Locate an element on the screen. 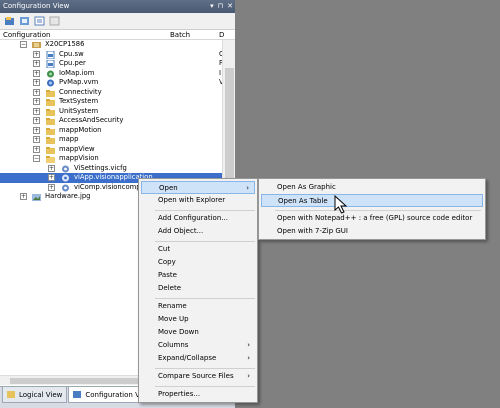 This screenshot has width=500, height=408. tree-row-mappmotion: + mappMotion is located at coordinates (111, 131).